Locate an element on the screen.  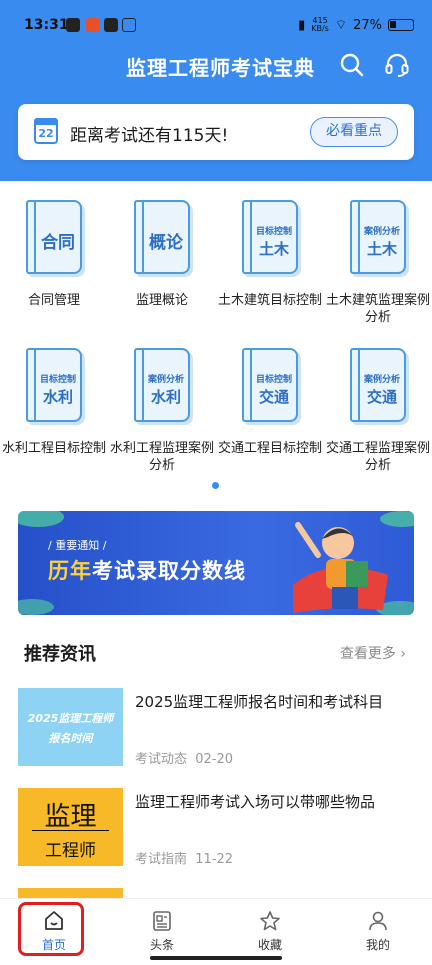
headset-icon is located at coordinates (397, 65).